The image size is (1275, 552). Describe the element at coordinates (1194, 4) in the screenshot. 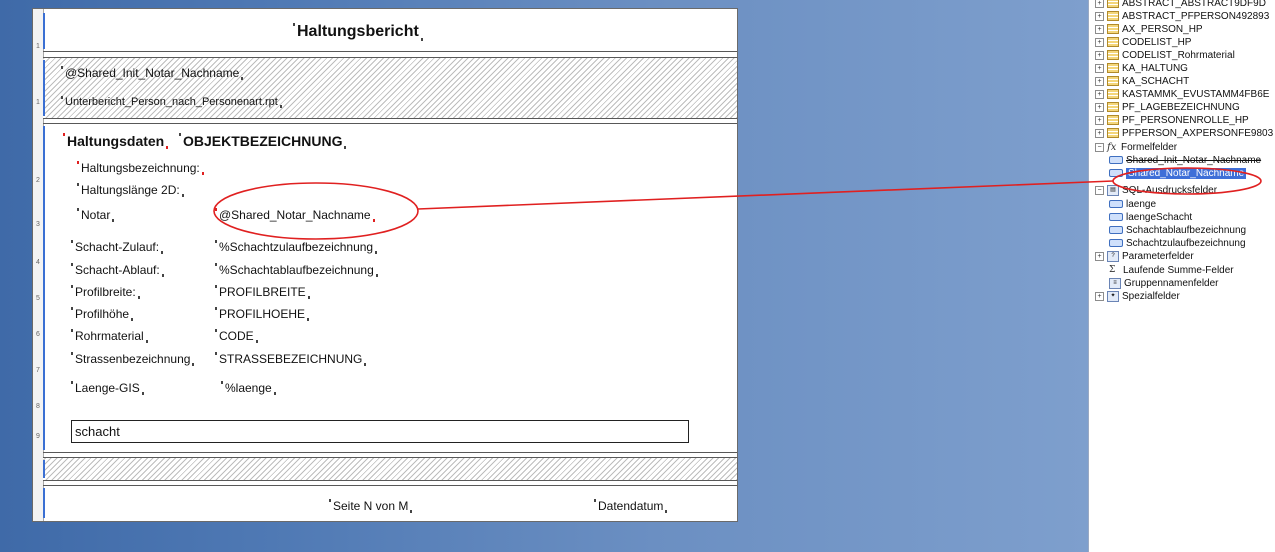

I see `table-name: ABSTRACT_ABSTRACT9DF9D` at that location.